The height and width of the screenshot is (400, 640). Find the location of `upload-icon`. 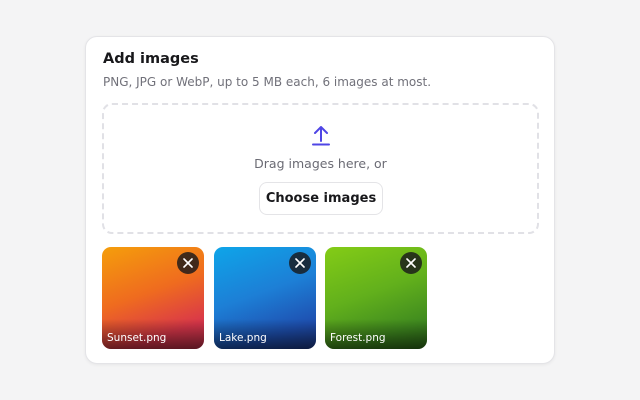

upload-icon is located at coordinates (321, 135).